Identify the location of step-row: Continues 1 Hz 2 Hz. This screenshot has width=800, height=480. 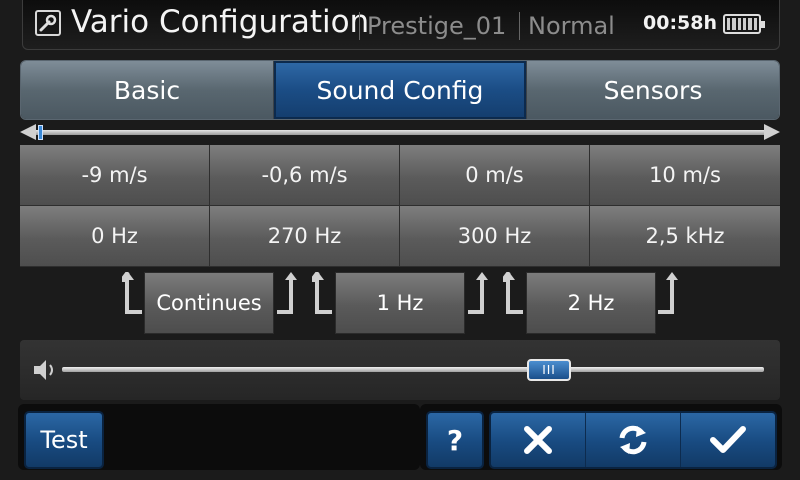
(400, 303).